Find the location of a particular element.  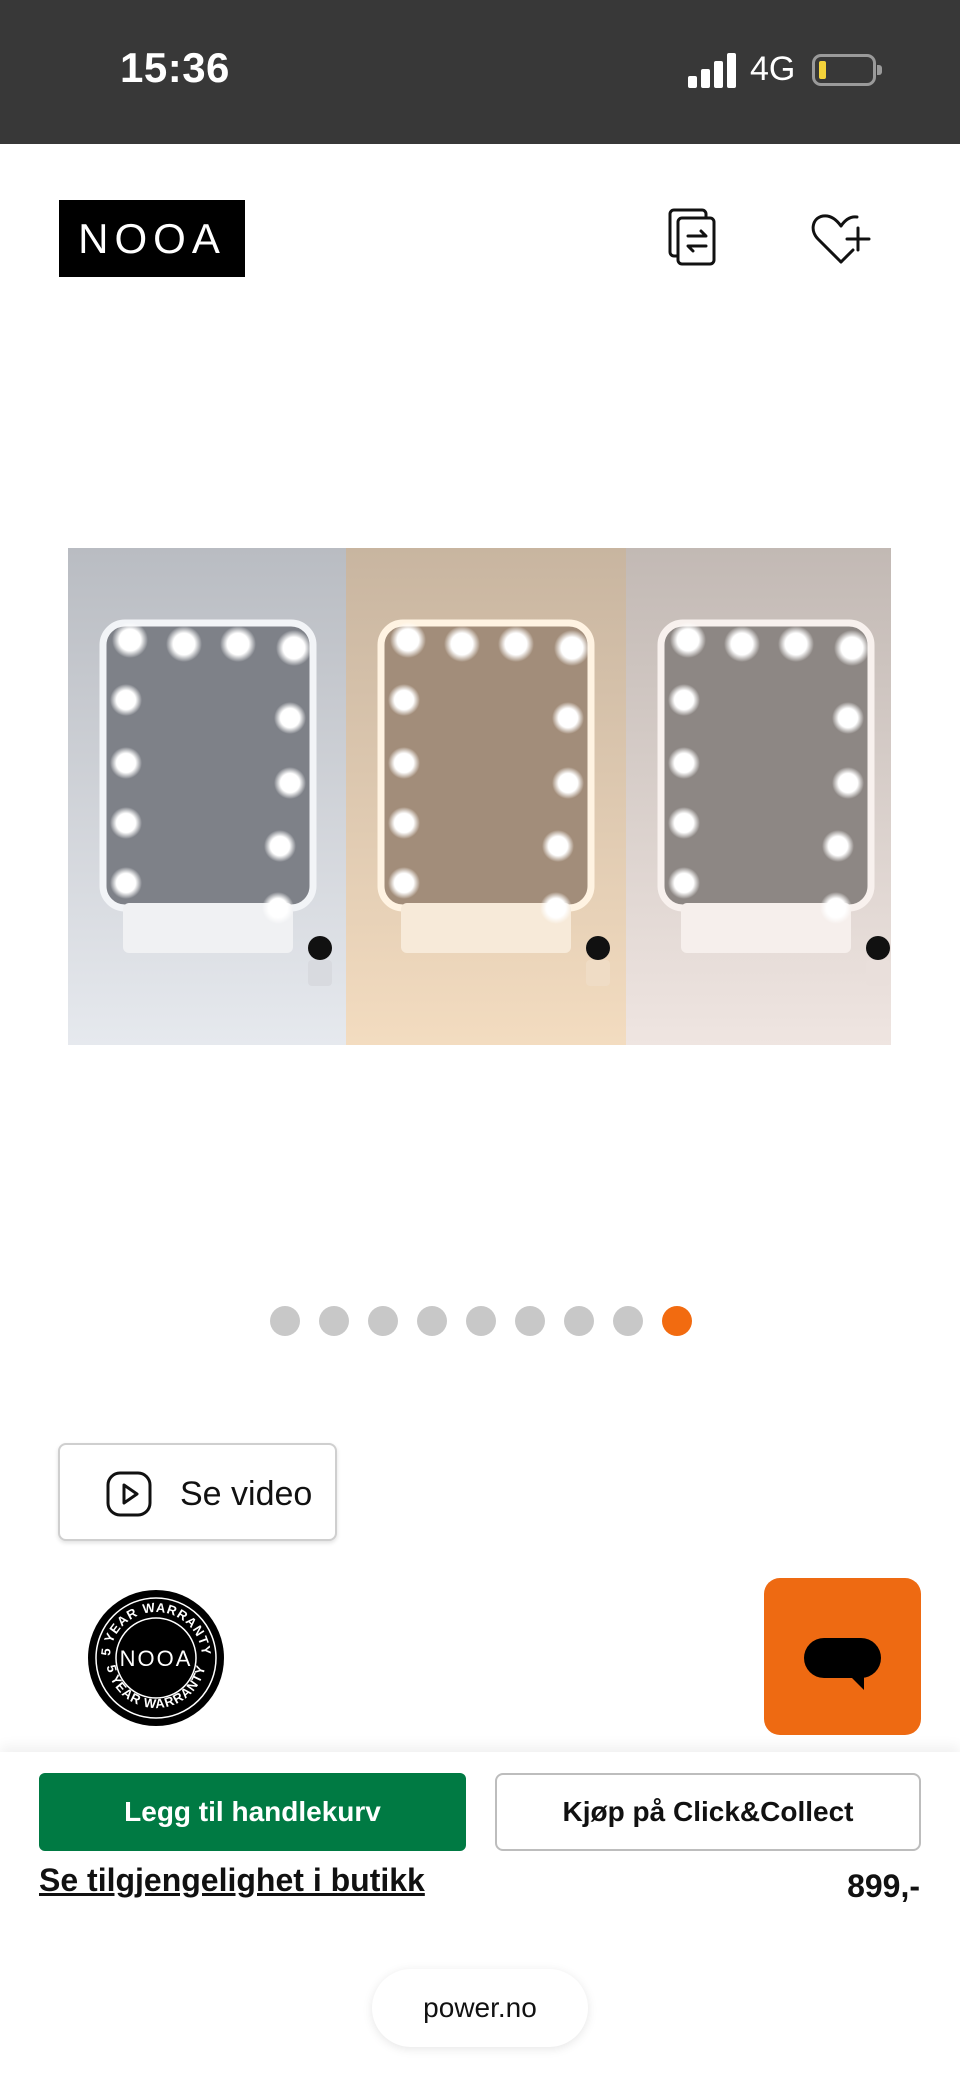

warranty-badge: 5 YEAR WARRANTY 5 YEAR WARRANTY NOOA is located at coordinates (156, 1658).